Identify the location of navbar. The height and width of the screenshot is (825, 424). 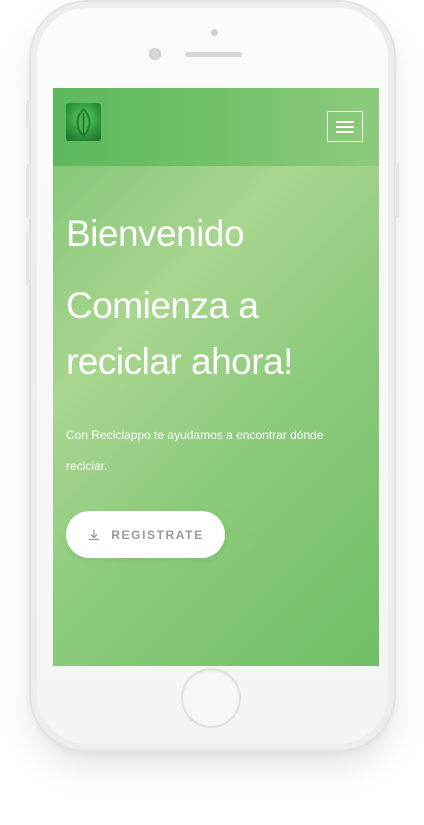
(216, 127).